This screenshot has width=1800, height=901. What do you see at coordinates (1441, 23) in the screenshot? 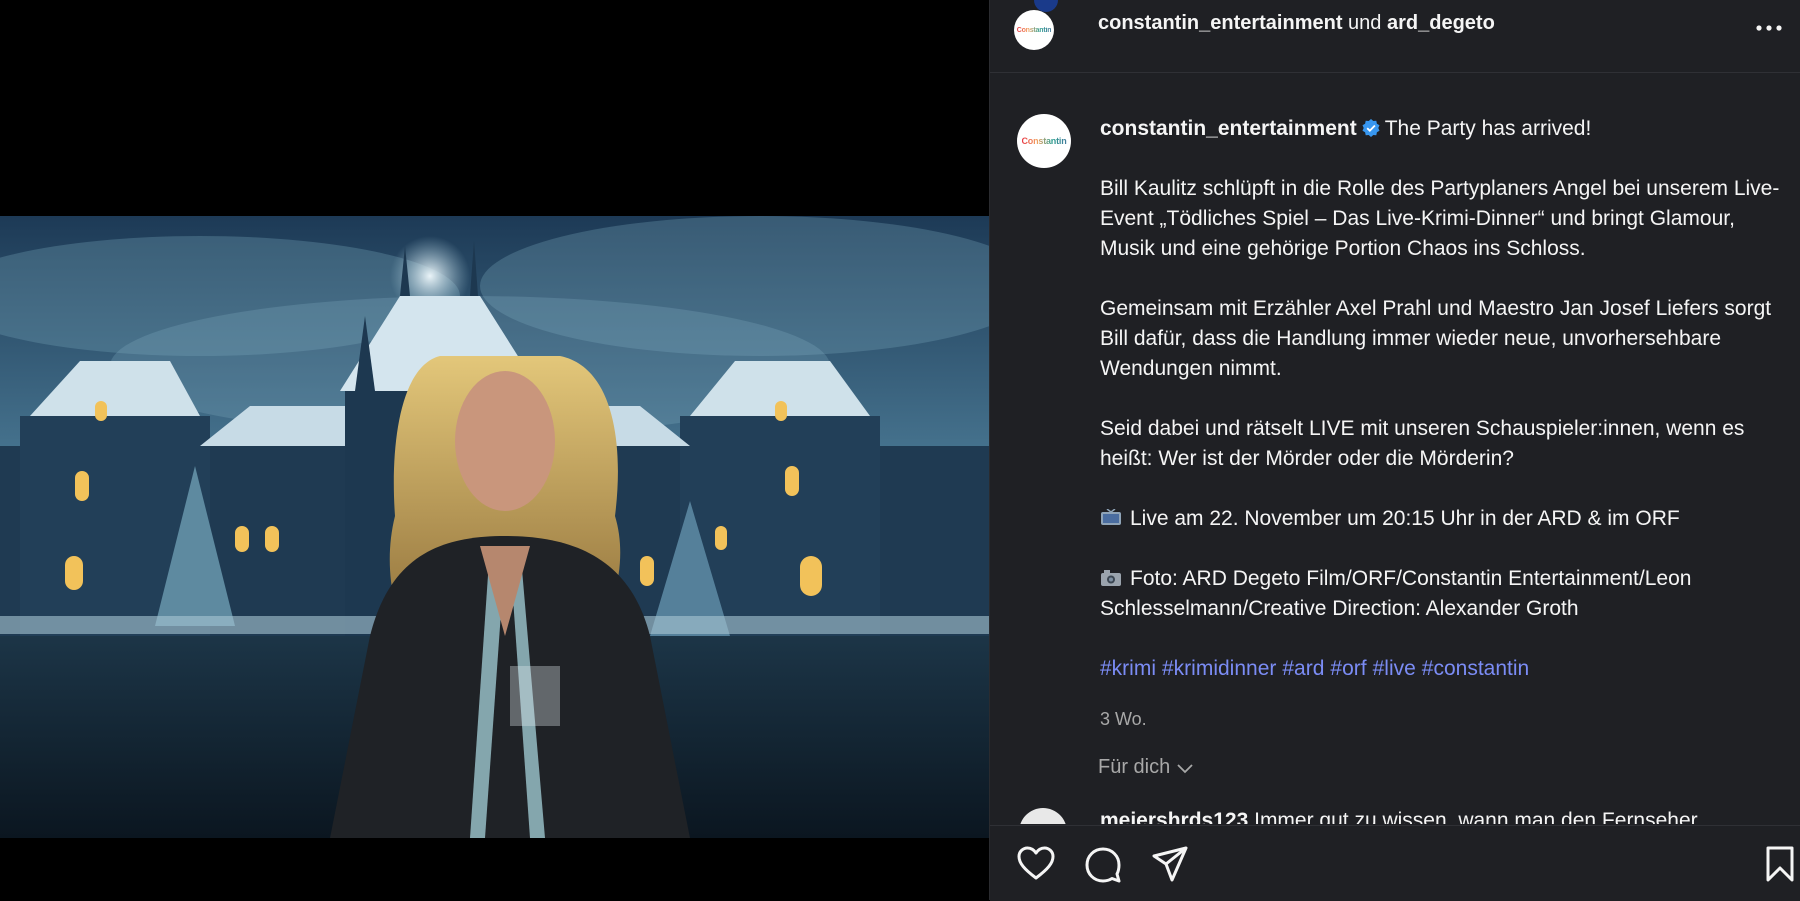
I see `header-account-2: ard_degeto` at bounding box center [1441, 23].